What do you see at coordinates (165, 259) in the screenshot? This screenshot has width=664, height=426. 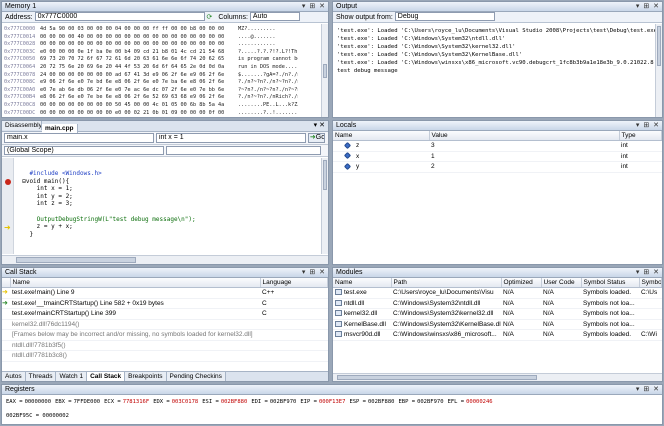 I see `editor-hscrollbar` at bounding box center [165, 259].